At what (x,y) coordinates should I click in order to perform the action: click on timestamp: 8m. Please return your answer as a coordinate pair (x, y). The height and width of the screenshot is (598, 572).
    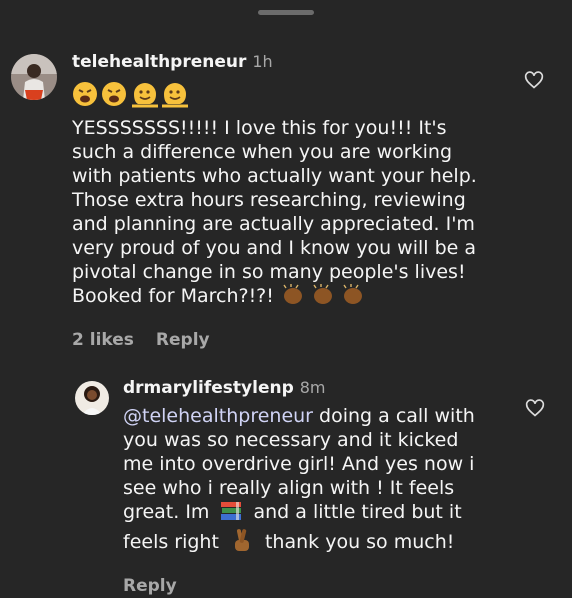
    Looking at the image, I should click on (312, 387).